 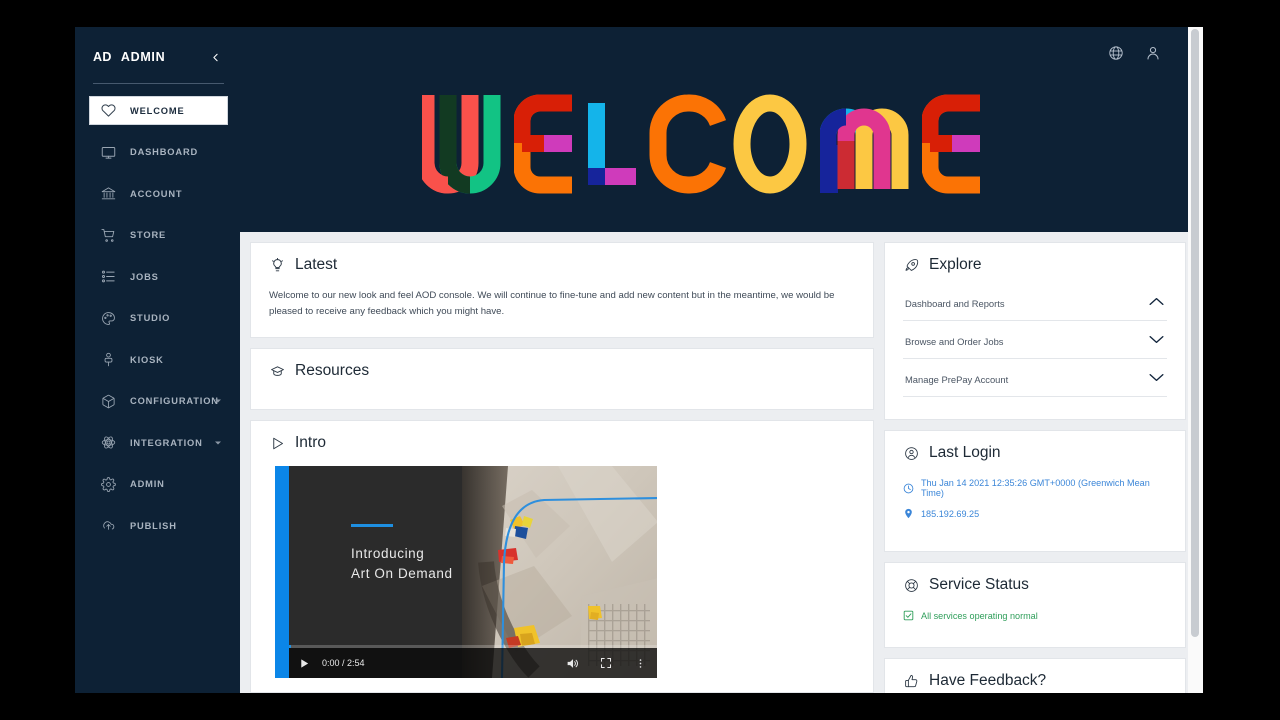 What do you see at coordinates (1152, 52) in the screenshot?
I see `user-account-icon` at bounding box center [1152, 52].